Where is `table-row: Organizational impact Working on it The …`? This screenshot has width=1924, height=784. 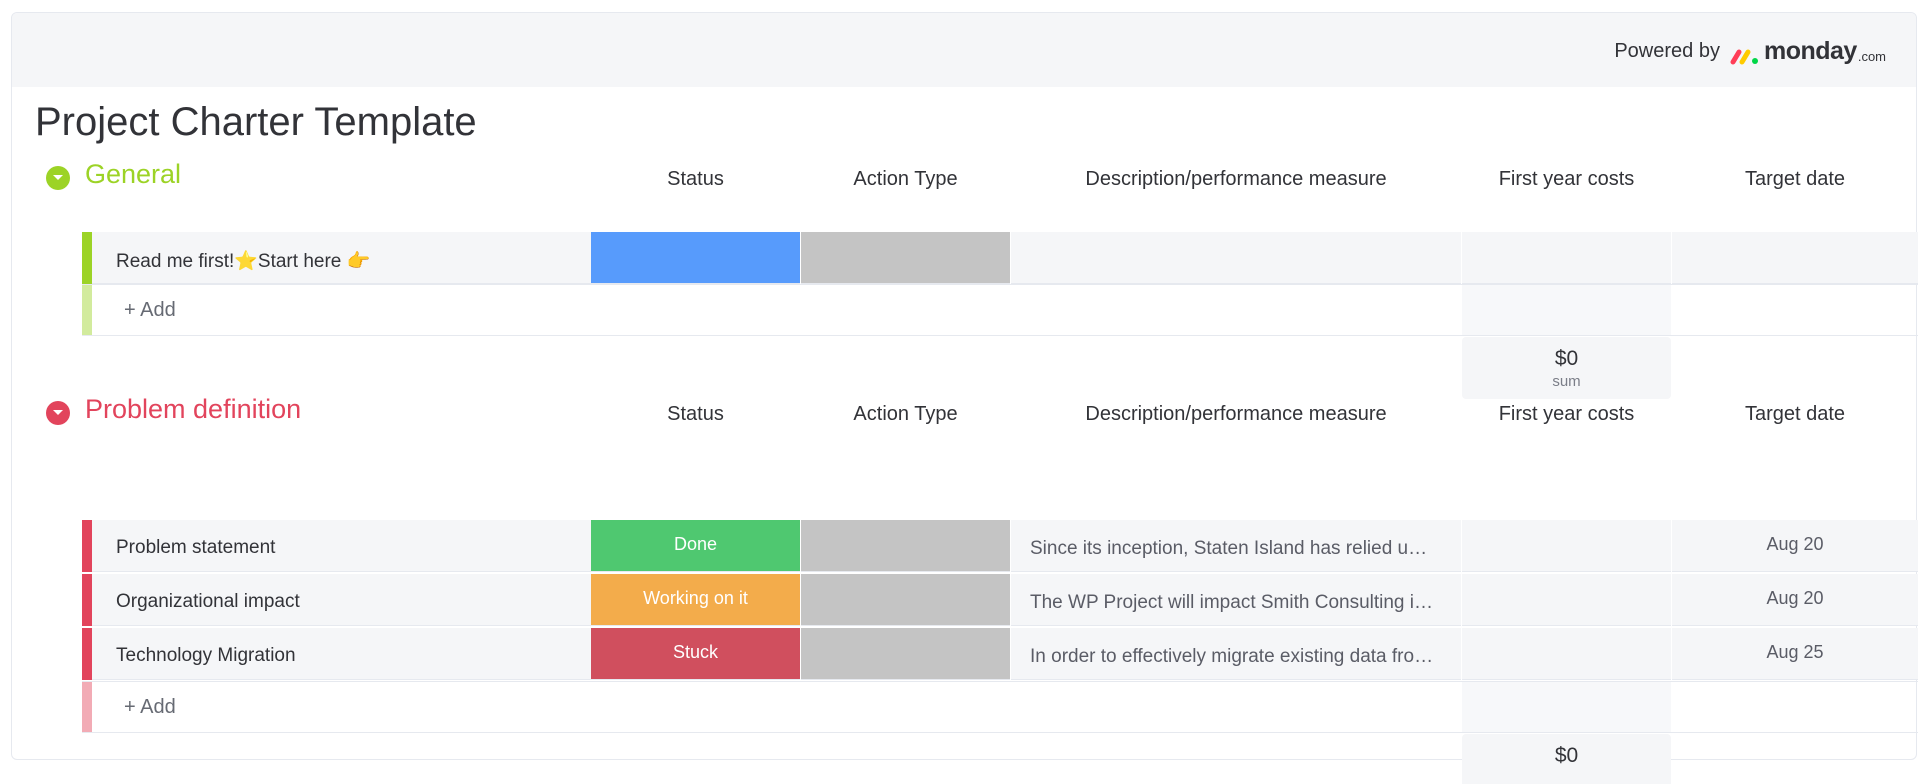
table-row: Organizational impact Working on it The … is located at coordinates (1000, 600).